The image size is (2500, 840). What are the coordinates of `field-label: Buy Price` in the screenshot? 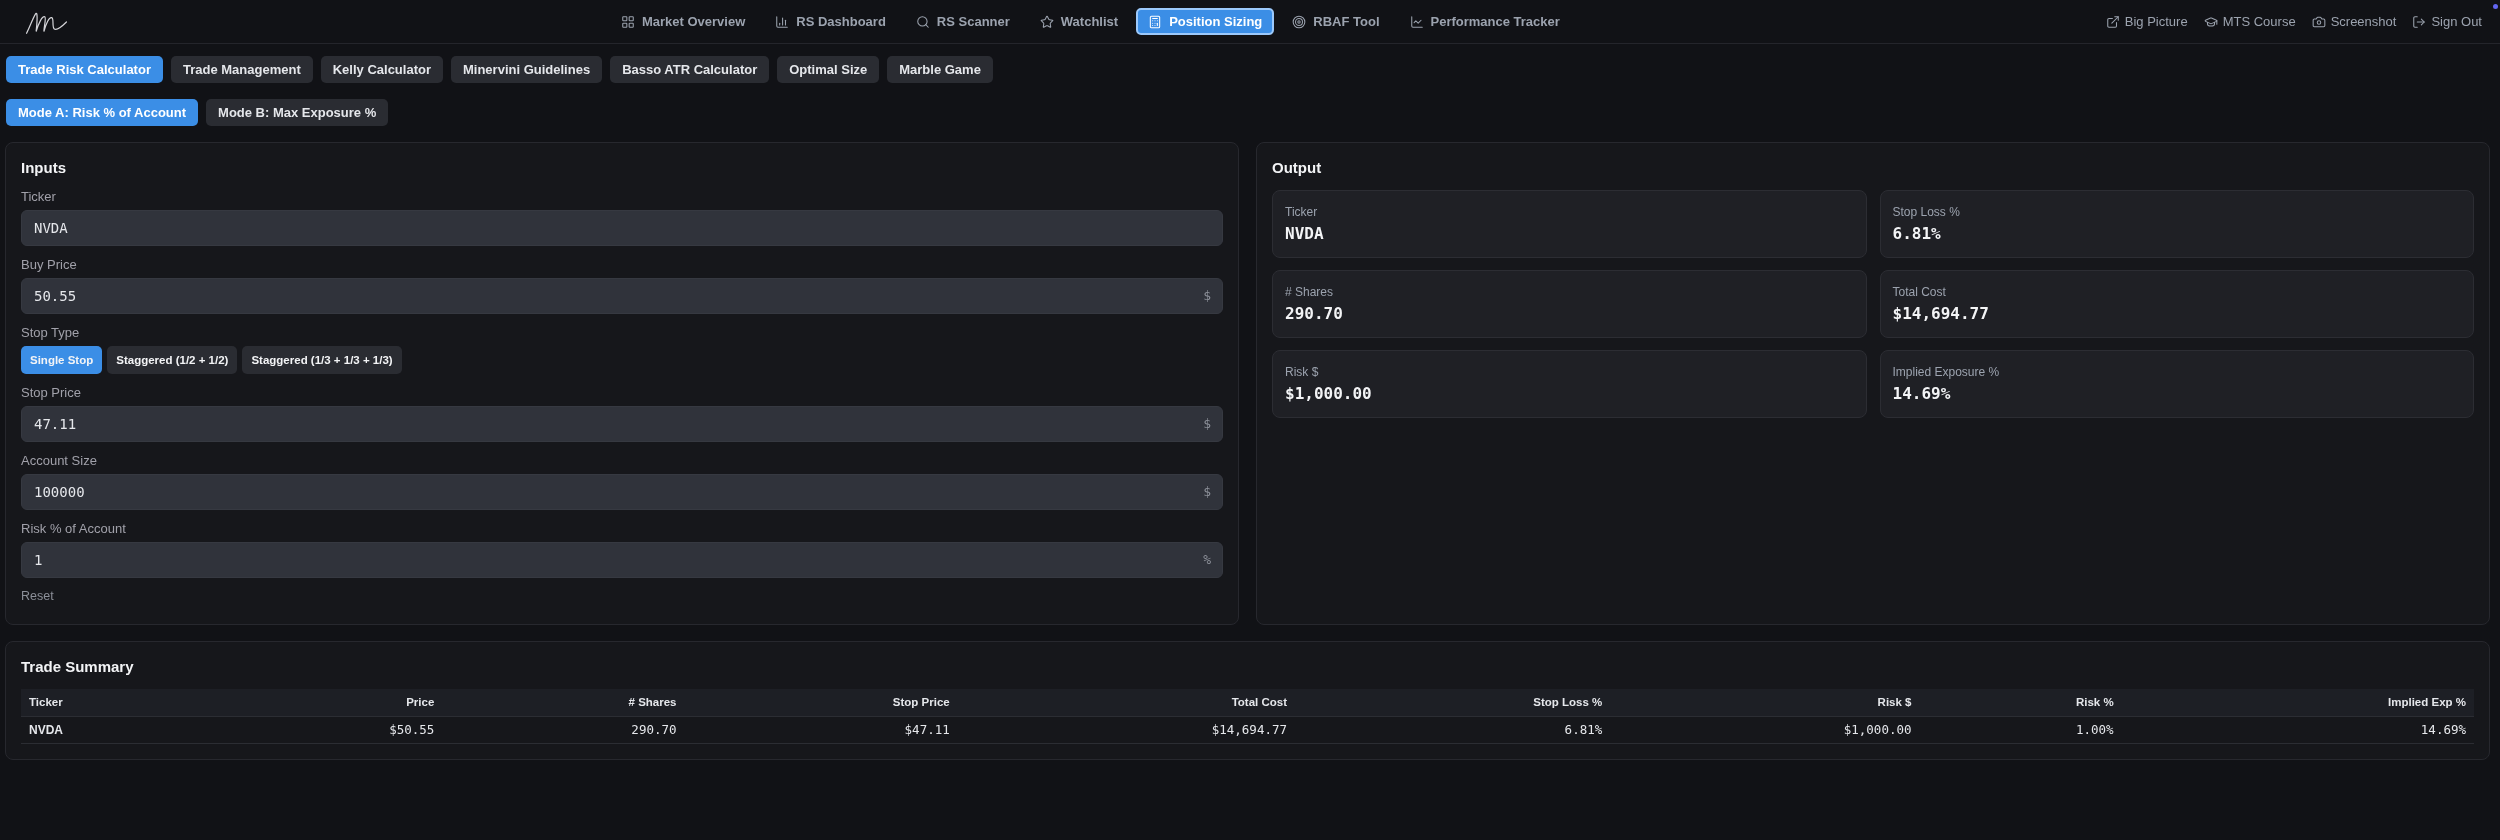 It's located at (49, 265).